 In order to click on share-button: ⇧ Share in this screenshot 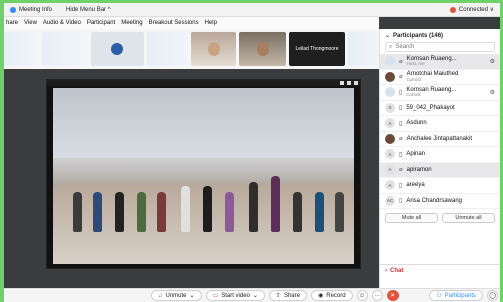, I will do `click(287, 295)`.